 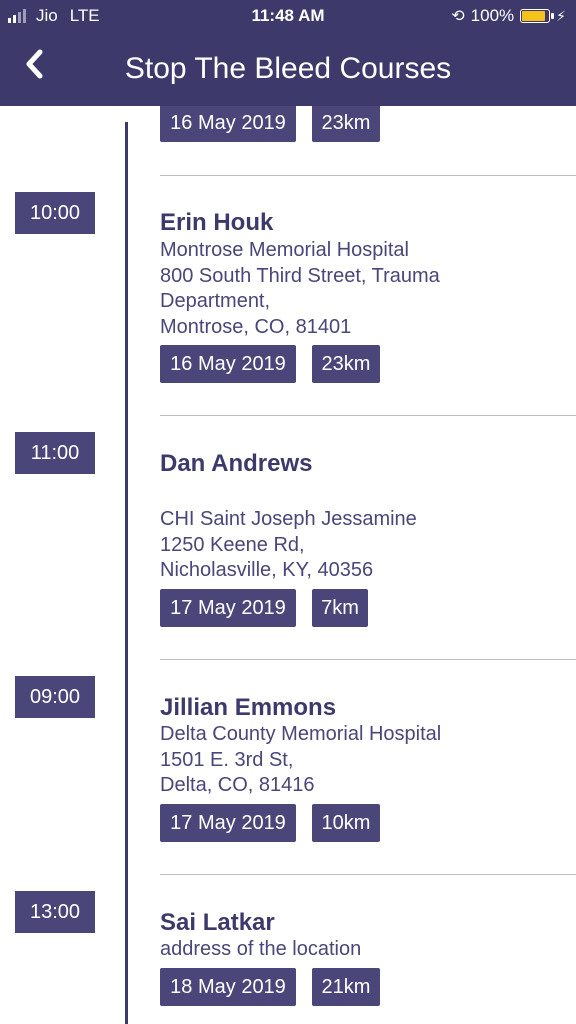 I want to click on course-time-badge: 13:00, so click(x=55, y=912).